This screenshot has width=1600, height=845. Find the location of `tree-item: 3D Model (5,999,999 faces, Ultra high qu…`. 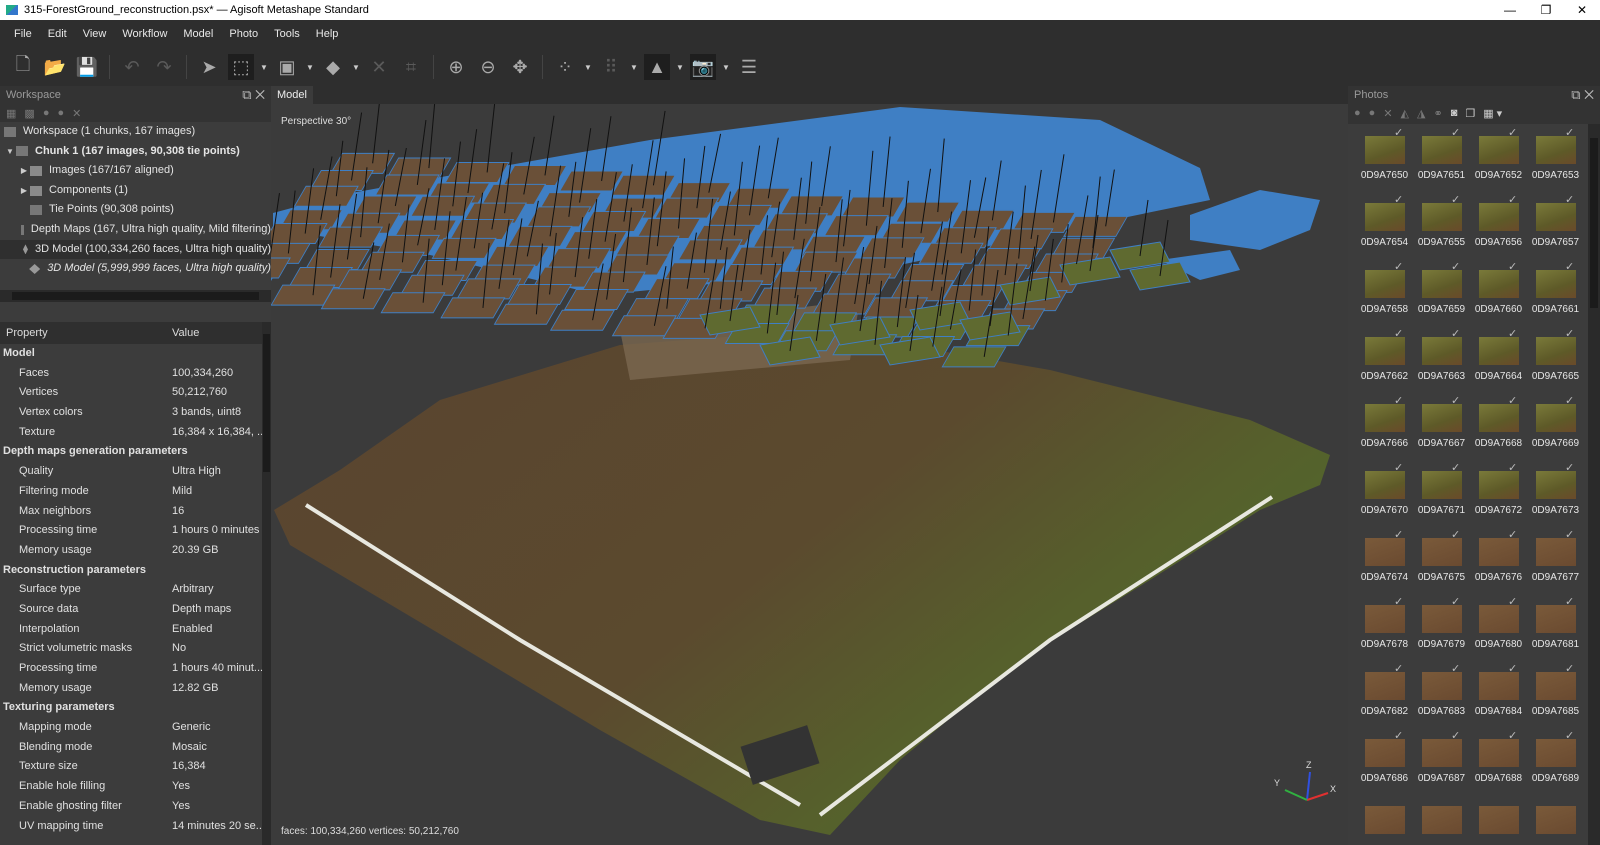

tree-item: 3D Model (5,999,999 faces, Ultra high qu… is located at coordinates (135, 269).